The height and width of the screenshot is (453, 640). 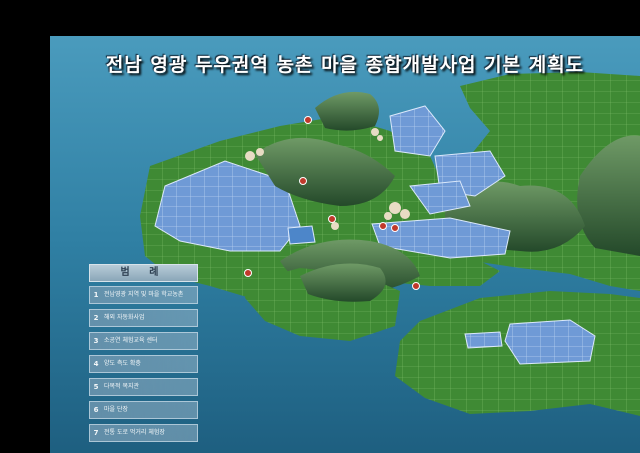 What do you see at coordinates (122, 363) in the screenshot?
I see `legend-item-label: 양도 측도 확충` at bounding box center [122, 363].